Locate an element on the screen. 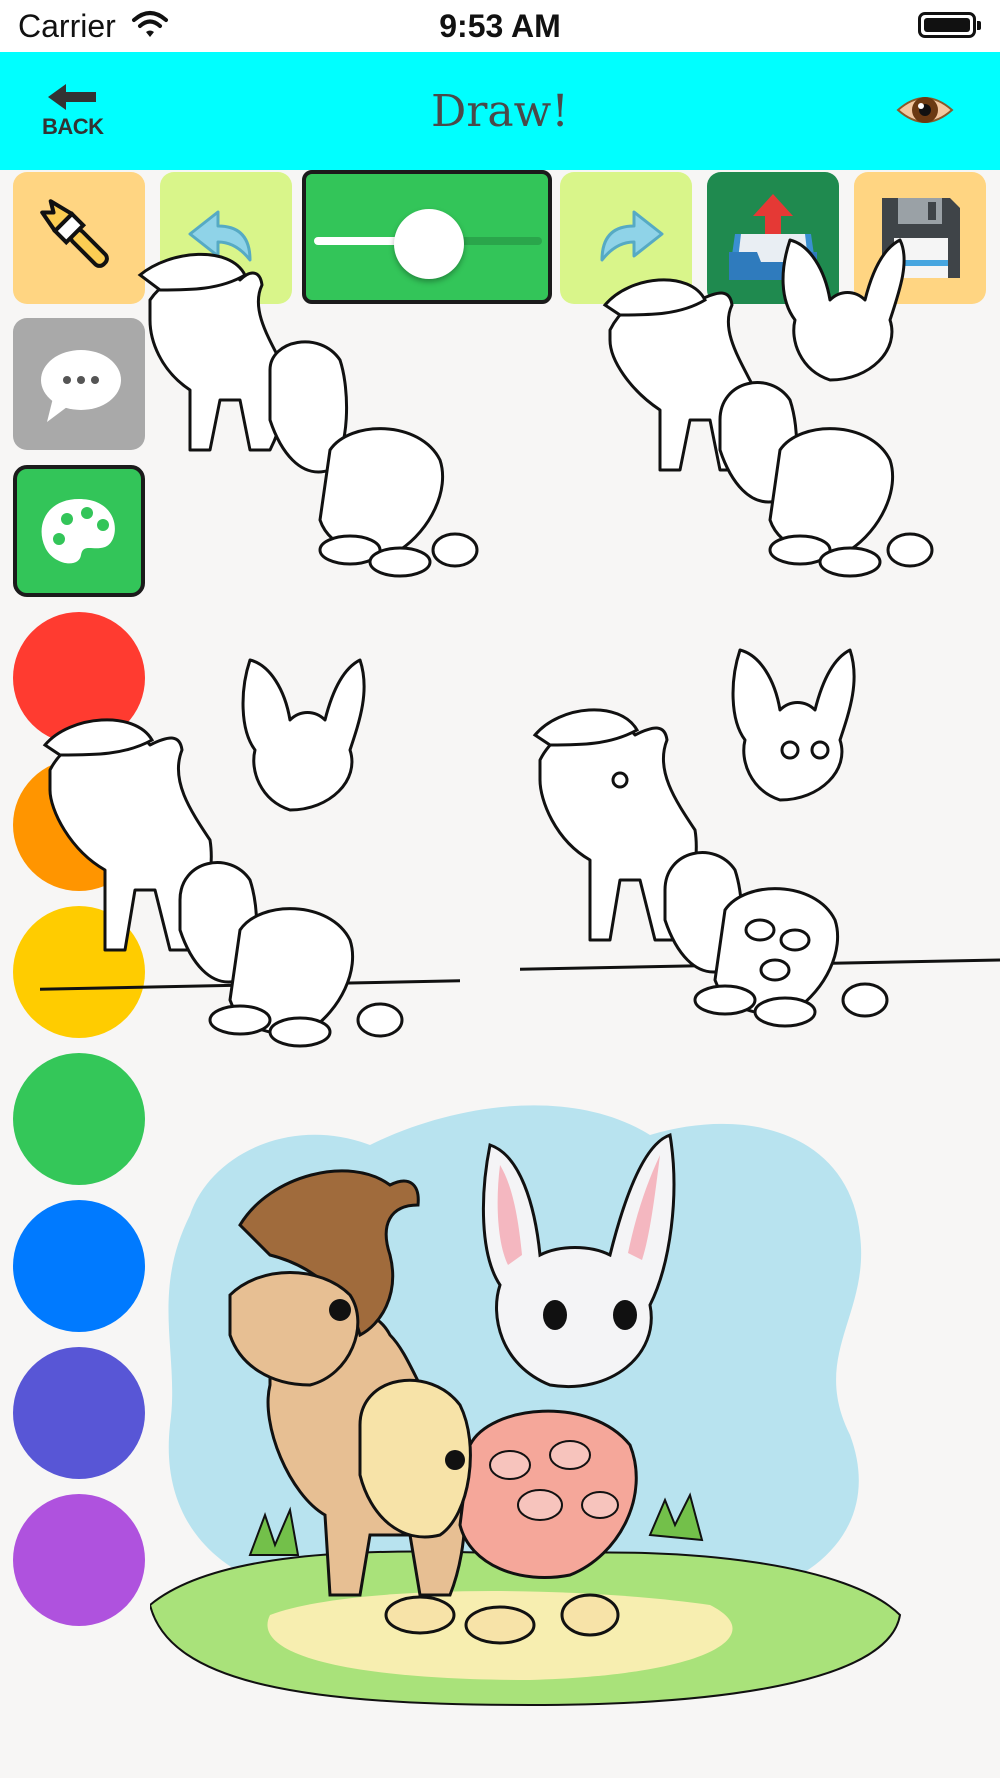 This screenshot has width=1000, height=1778. brush-tool-button is located at coordinates (79, 238).